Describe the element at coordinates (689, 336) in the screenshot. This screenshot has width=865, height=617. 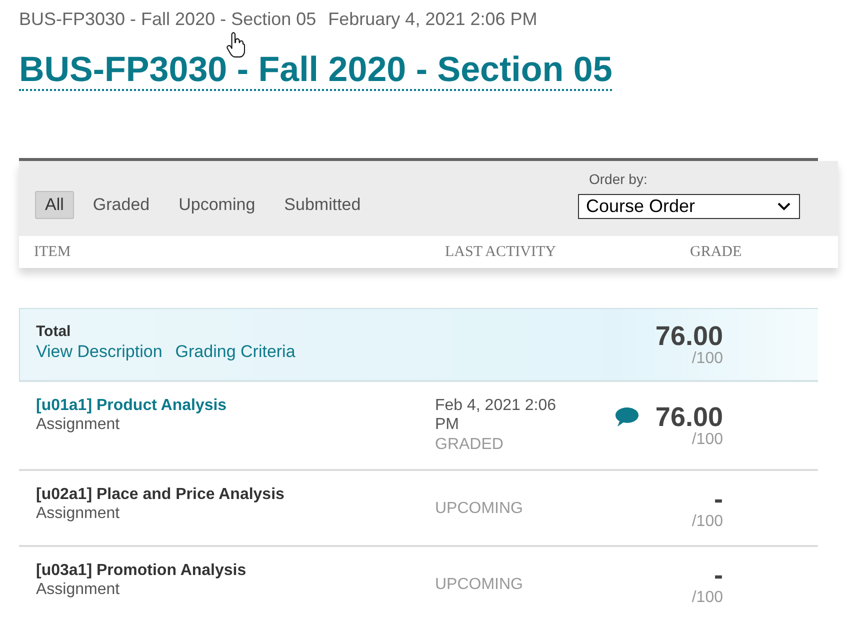
I see `total-grade: 76.00` at that location.